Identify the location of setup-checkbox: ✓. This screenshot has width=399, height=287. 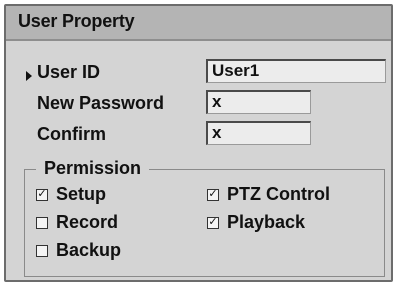
(42, 194).